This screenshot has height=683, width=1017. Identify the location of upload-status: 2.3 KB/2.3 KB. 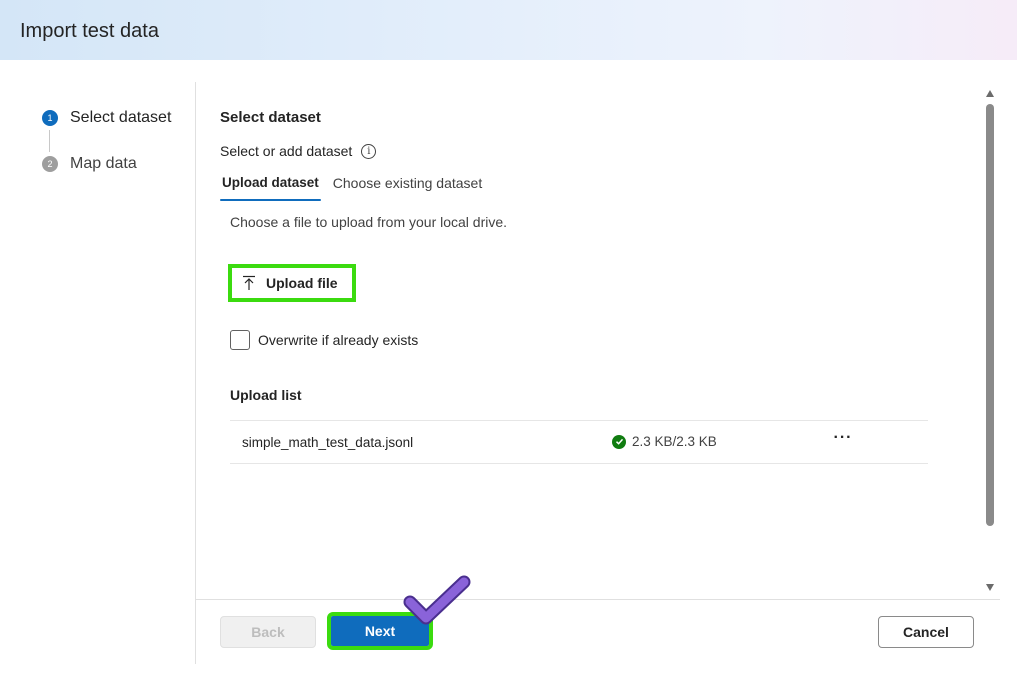
(664, 441).